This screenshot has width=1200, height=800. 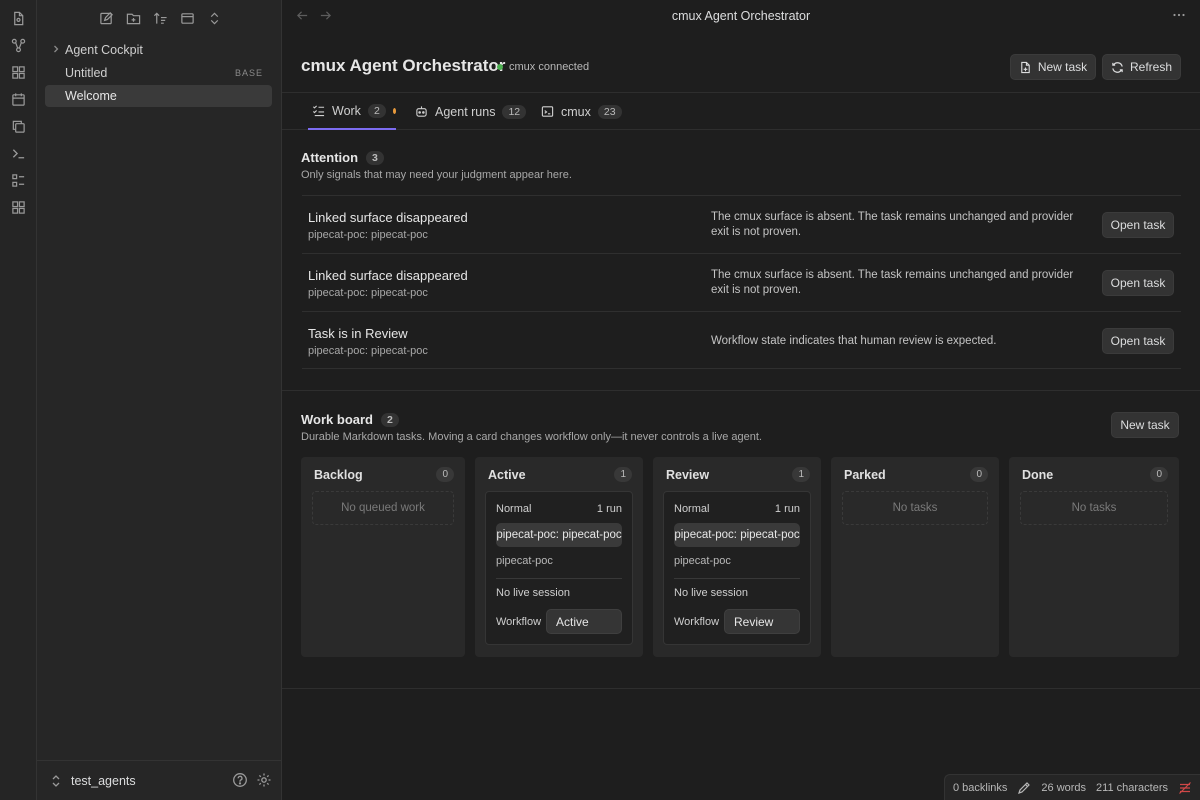 I want to click on graph-icon, so click(x=18, y=45).